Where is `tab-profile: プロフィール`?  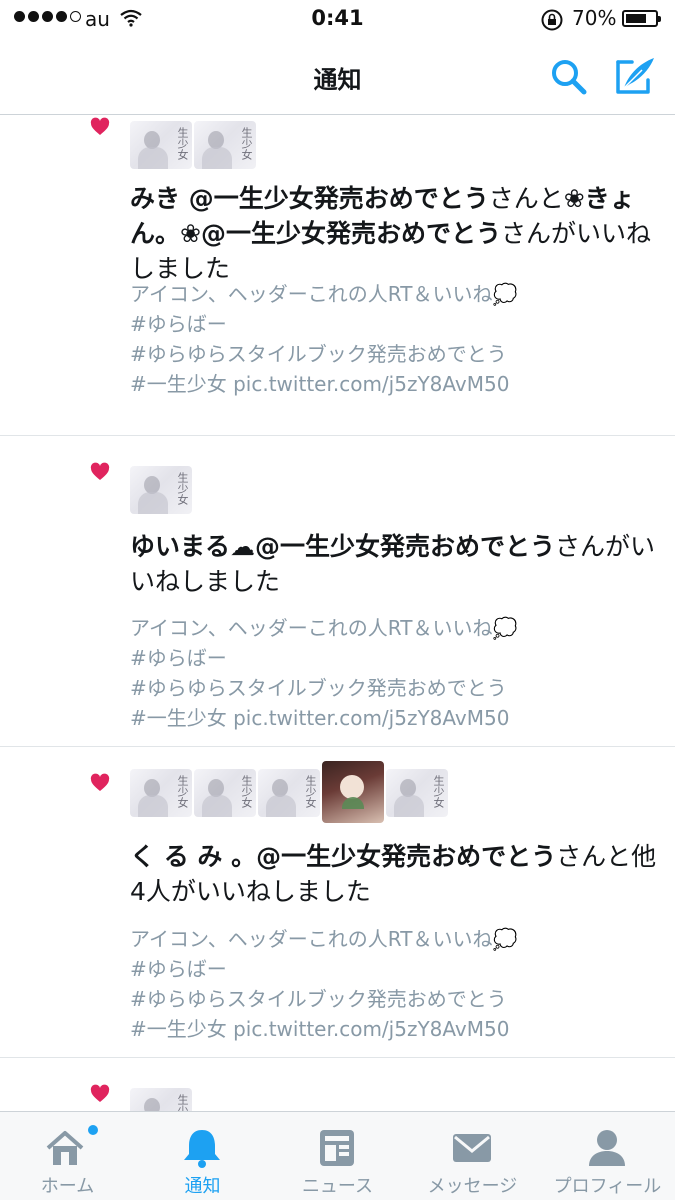 tab-profile: プロフィール is located at coordinates (607, 1156).